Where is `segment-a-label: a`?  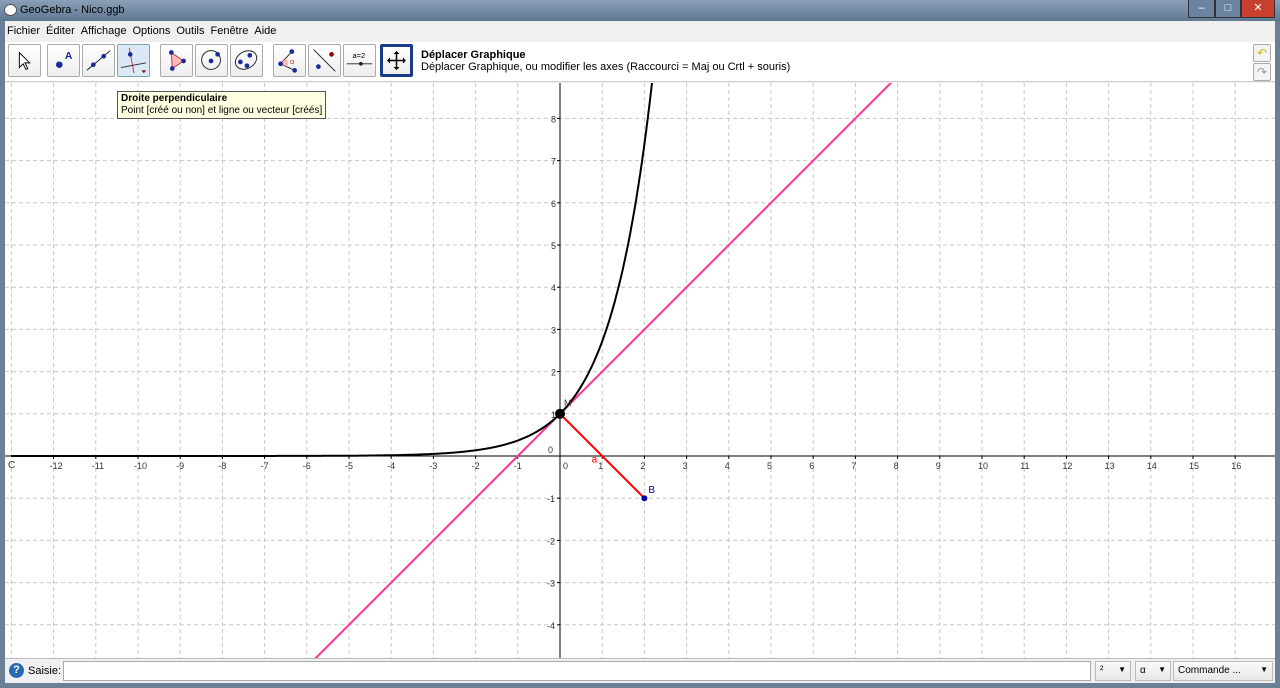 segment-a-label: a is located at coordinates (595, 459).